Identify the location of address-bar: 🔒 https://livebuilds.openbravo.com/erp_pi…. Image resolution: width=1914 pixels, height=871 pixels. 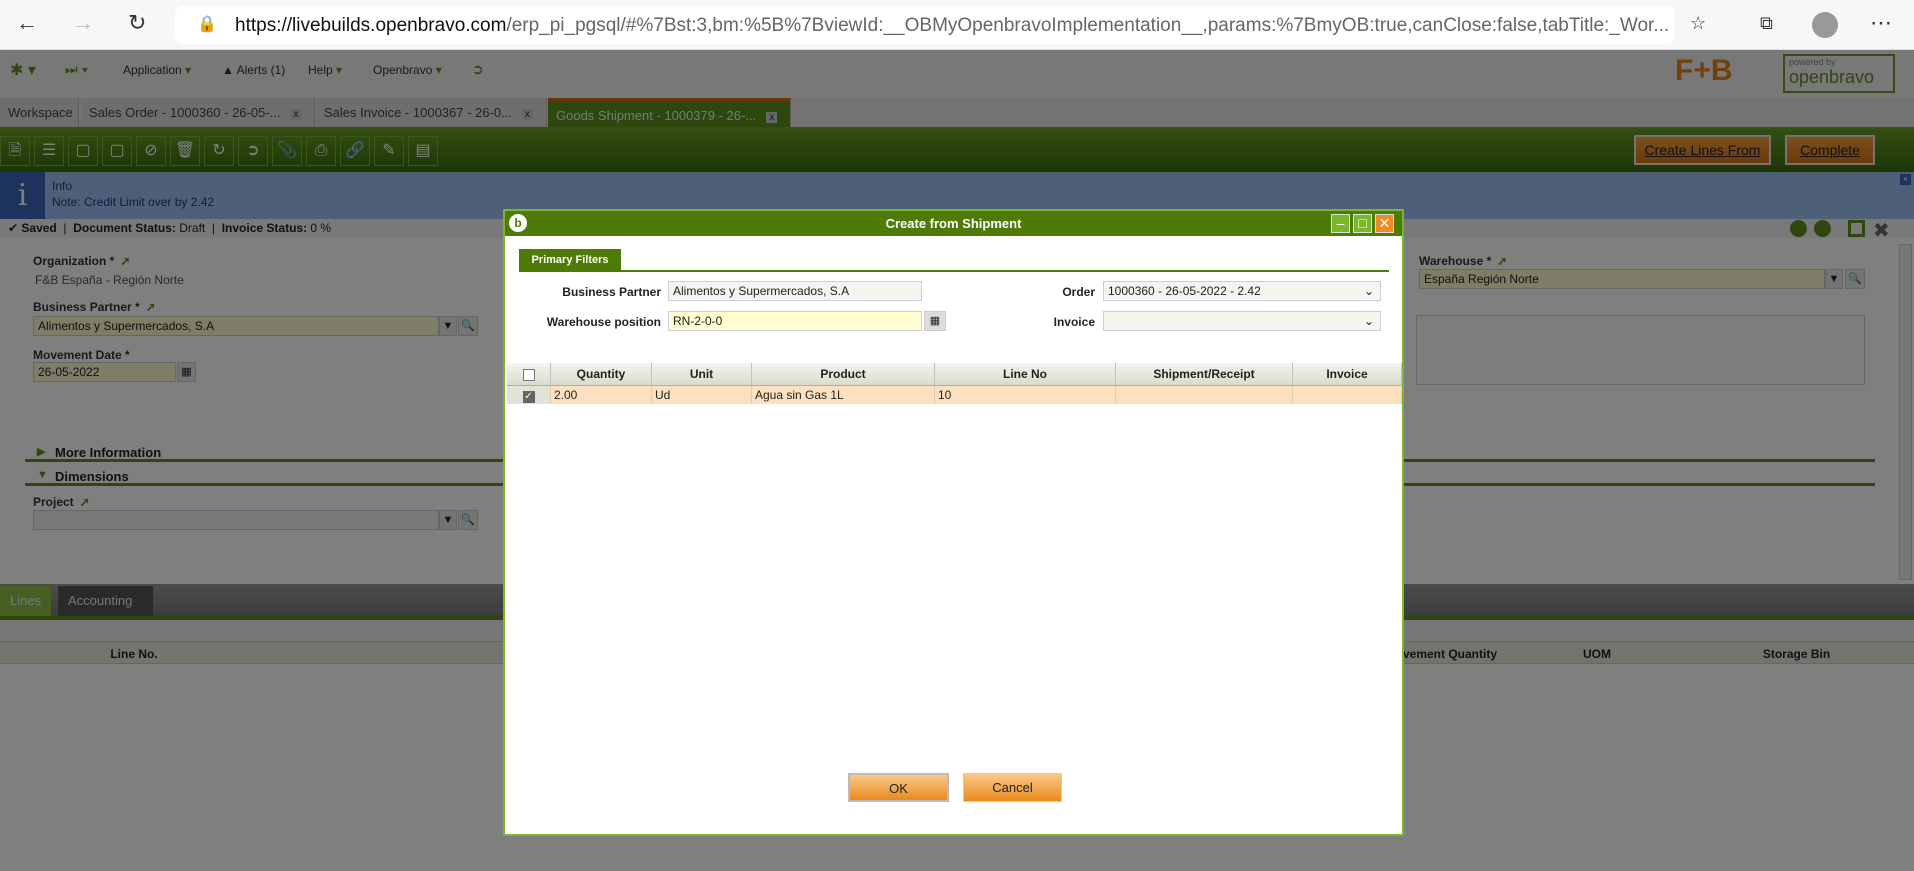
(925, 25).